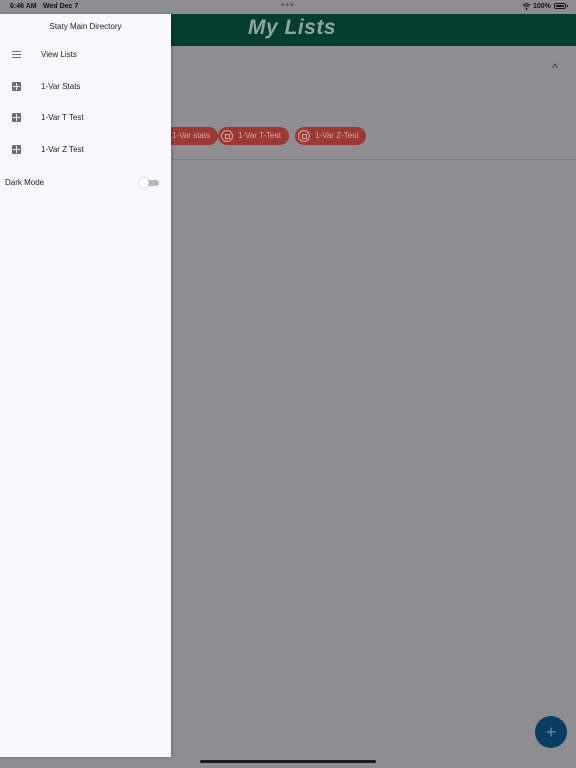  What do you see at coordinates (85, 183) in the screenshot?
I see `dark-mode-row: Dark Mode` at bounding box center [85, 183].